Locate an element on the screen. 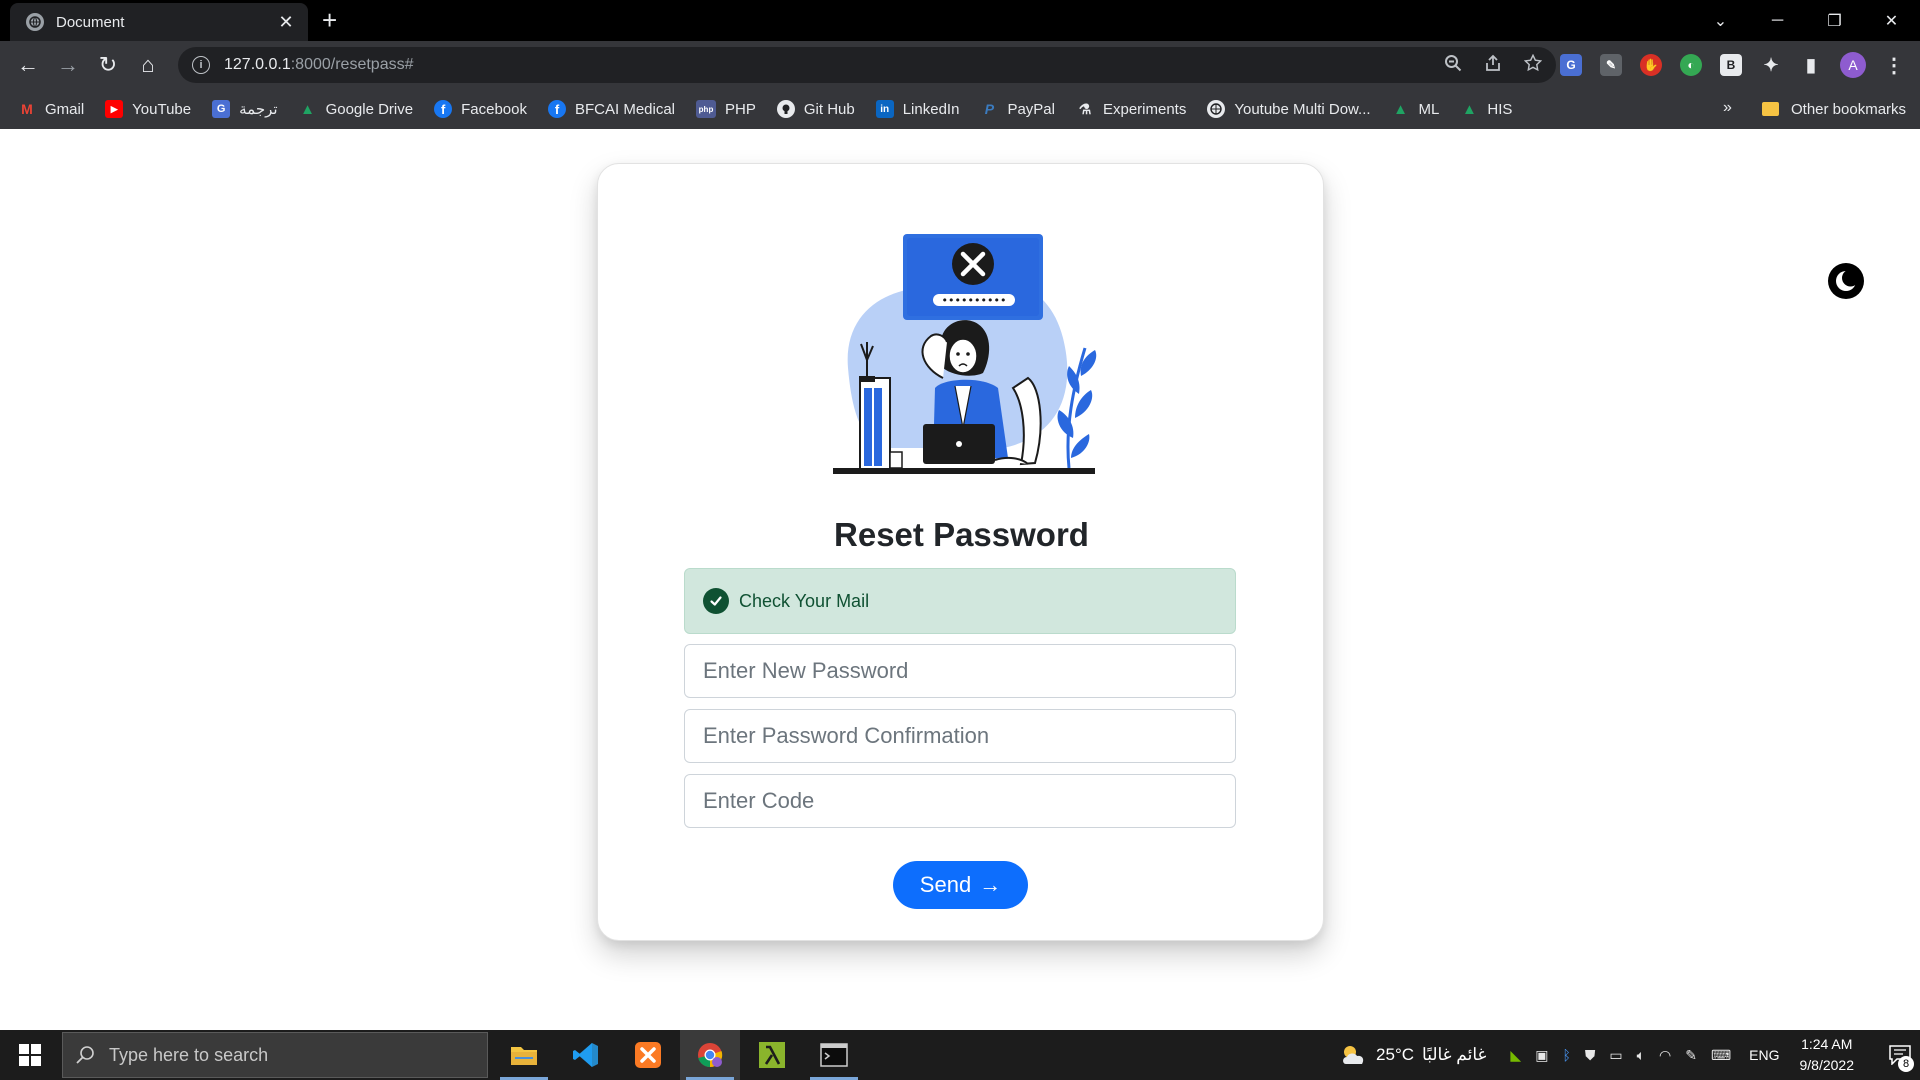 The image size is (1920, 1080). bookmark-paypal: P PayPal is located at coordinates (1017, 109).